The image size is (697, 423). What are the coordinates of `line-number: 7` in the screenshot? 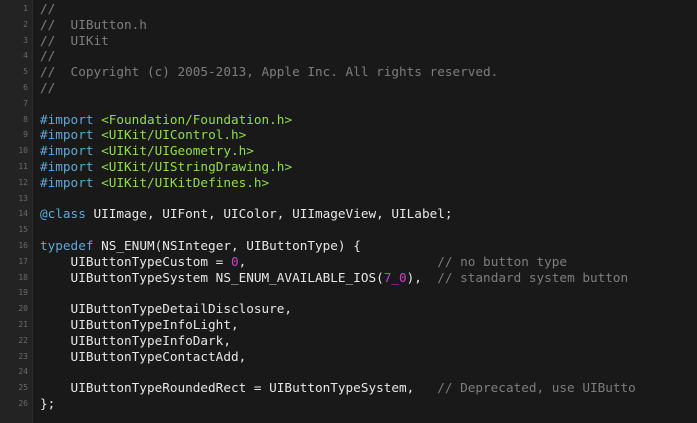 It's located at (25, 103).